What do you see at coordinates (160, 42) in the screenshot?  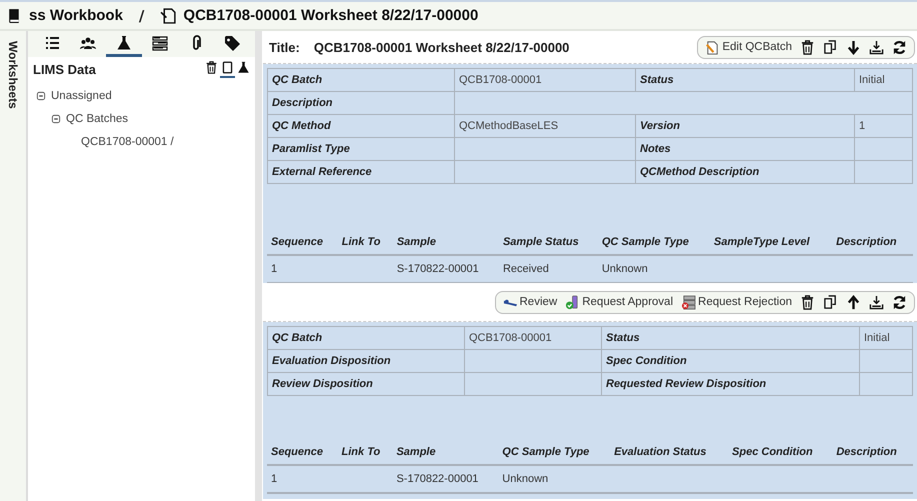 I see `form-icon` at bounding box center [160, 42].